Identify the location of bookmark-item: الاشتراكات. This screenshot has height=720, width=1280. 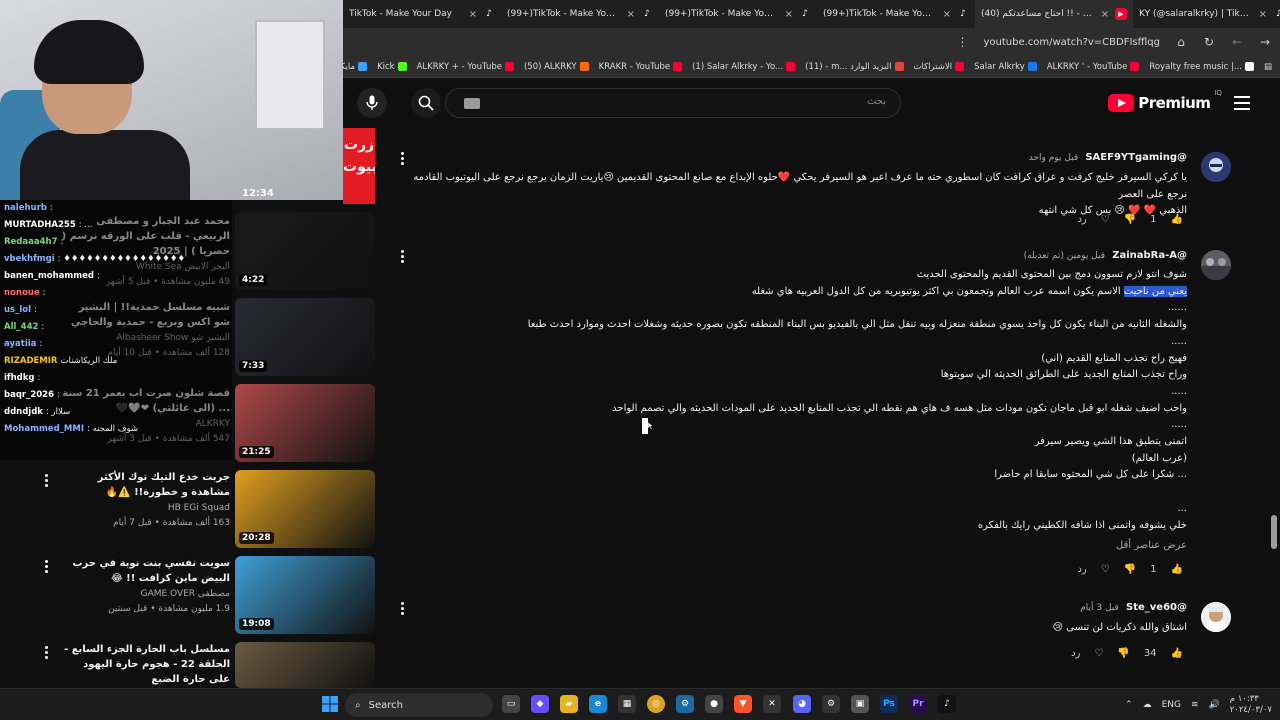
(939, 67).